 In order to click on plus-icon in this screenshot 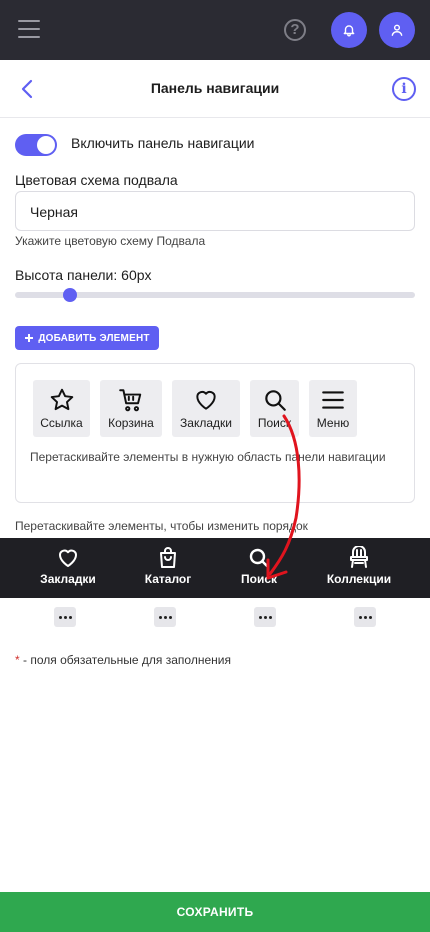, I will do `click(29, 338)`.